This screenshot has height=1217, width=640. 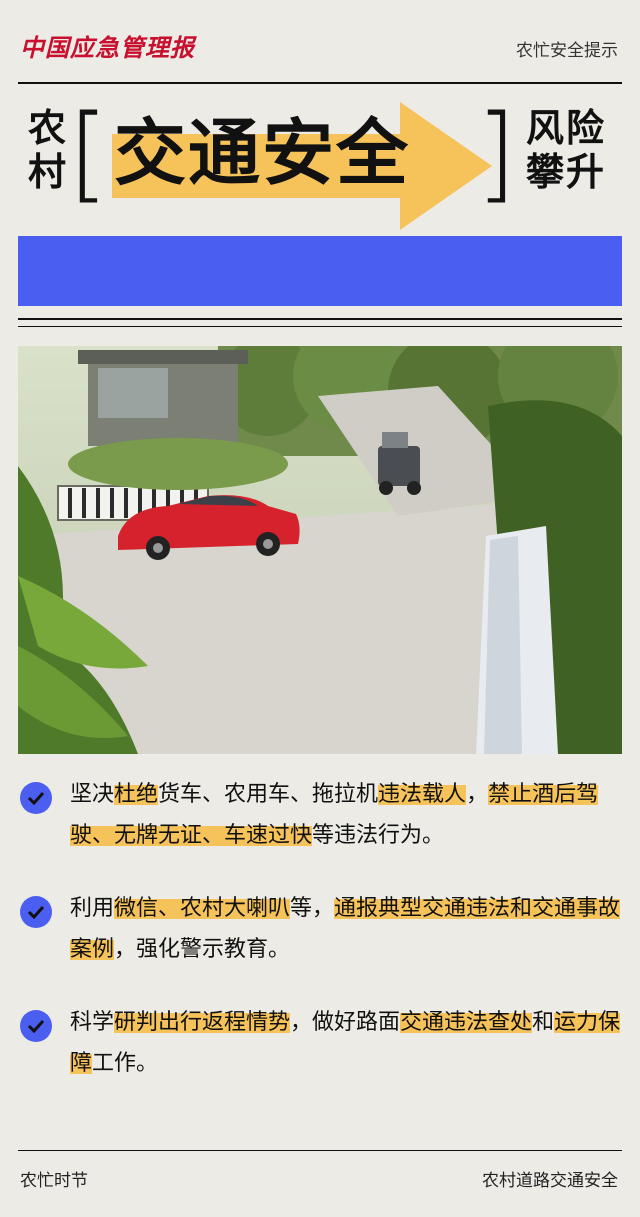 I want to click on title-prefix: 农村, so click(x=47, y=149).